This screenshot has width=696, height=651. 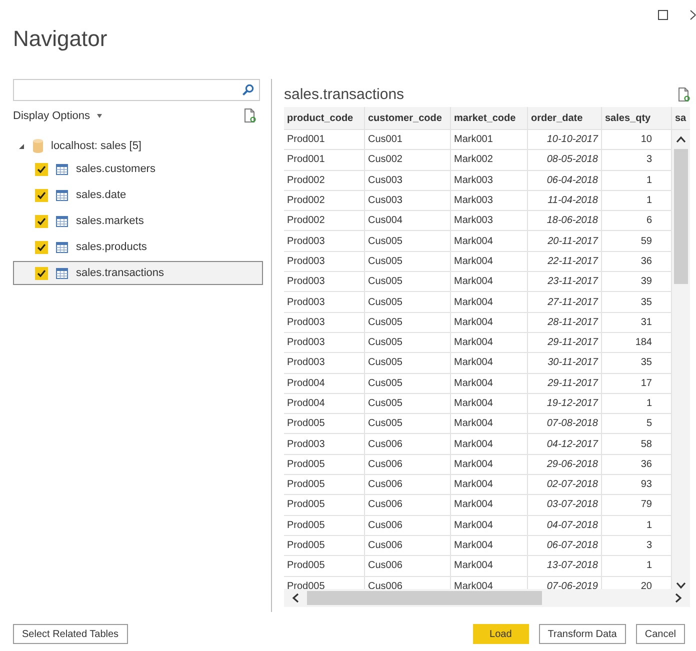 What do you see at coordinates (565, 241) in the screenshot?
I see `table-cell: 20-11-2017` at bounding box center [565, 241].